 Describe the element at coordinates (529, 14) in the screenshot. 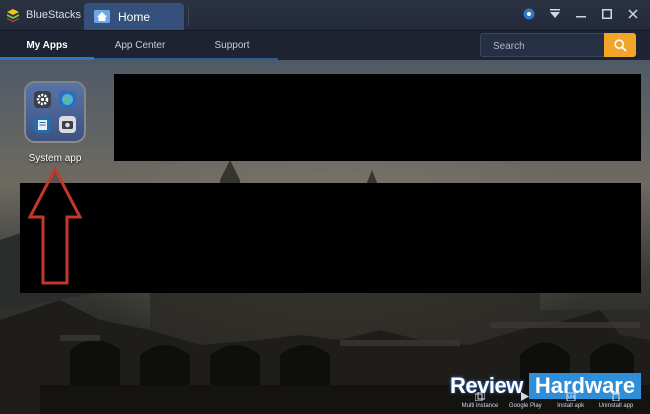

I see `account-icon` at that location.